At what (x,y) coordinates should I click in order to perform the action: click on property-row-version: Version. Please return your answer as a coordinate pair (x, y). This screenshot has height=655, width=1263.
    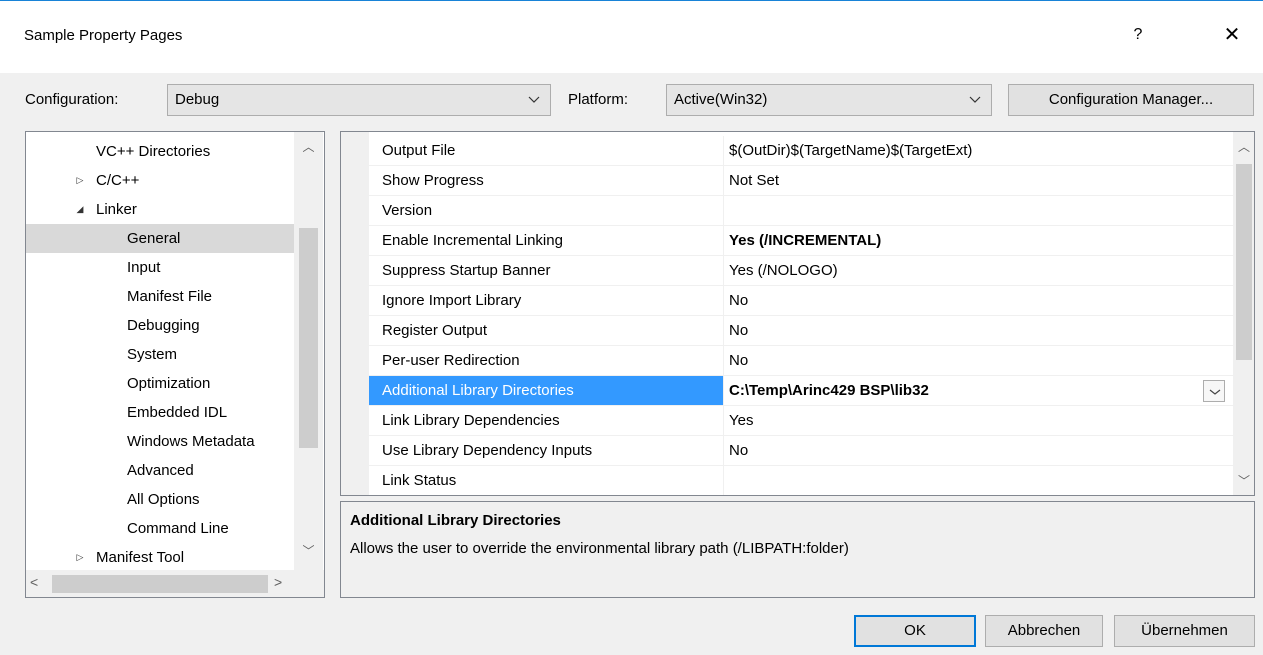
    Looking at the image, I should click on (801, 211).